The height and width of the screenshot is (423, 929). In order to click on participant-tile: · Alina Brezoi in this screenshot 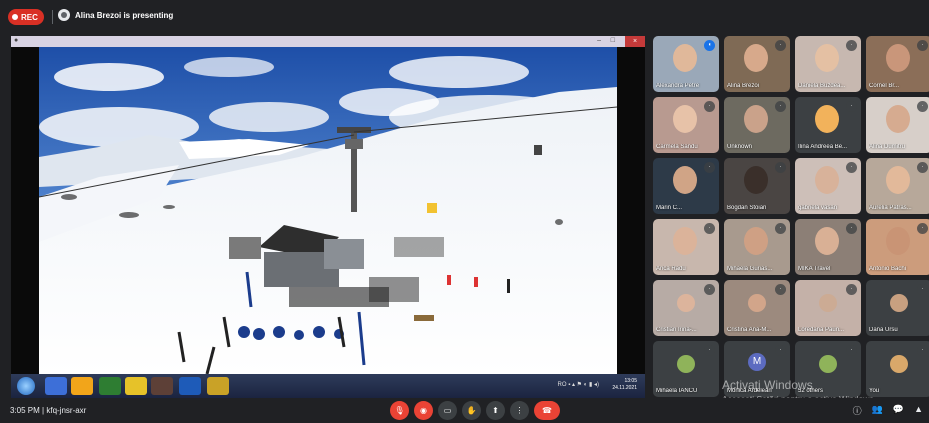, I will do `click(757, 64)`.